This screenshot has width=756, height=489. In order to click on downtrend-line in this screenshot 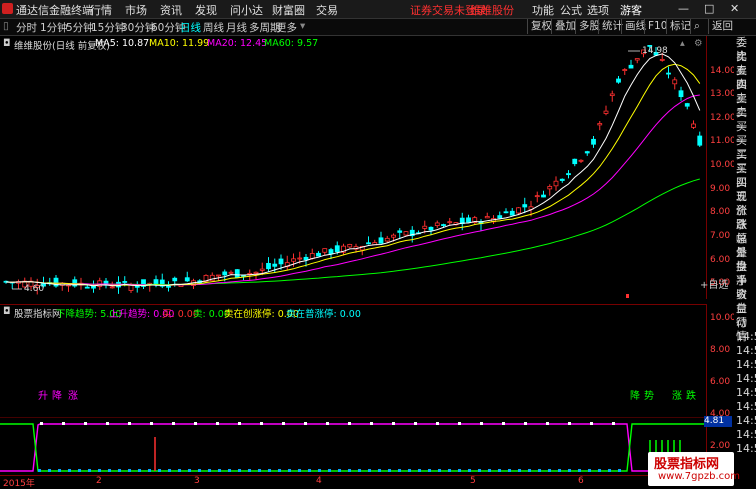, I will do `click(353, 447)`.